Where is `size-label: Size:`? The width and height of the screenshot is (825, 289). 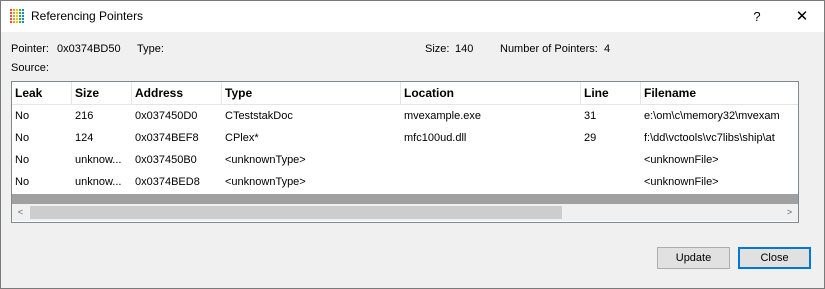 size-label: Size: is located at coordinates (437, 49).